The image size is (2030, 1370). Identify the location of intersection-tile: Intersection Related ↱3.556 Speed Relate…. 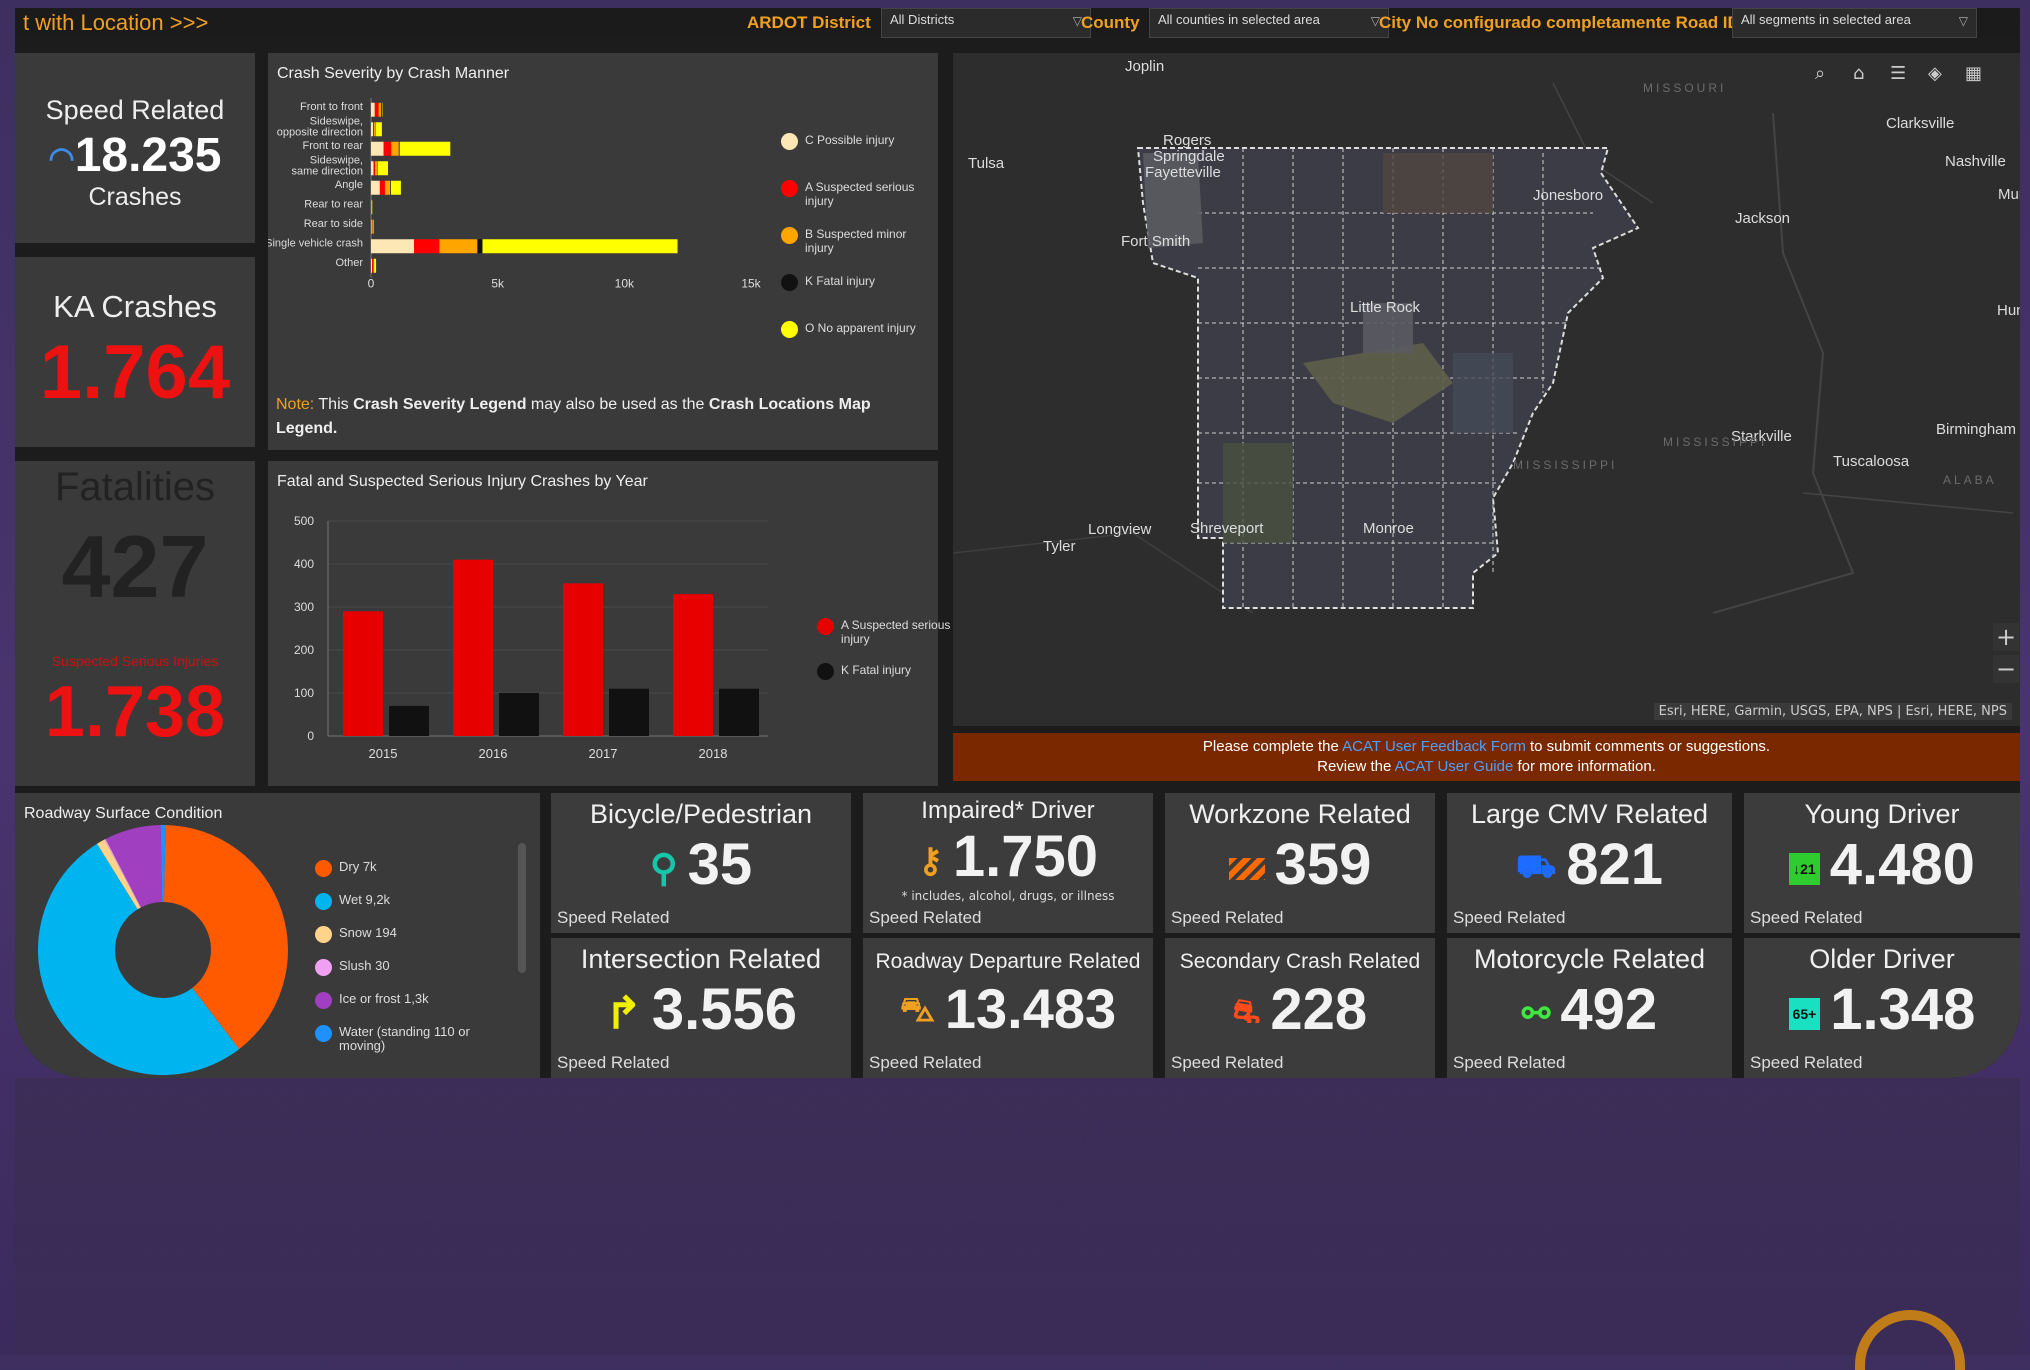
(701, 1008).